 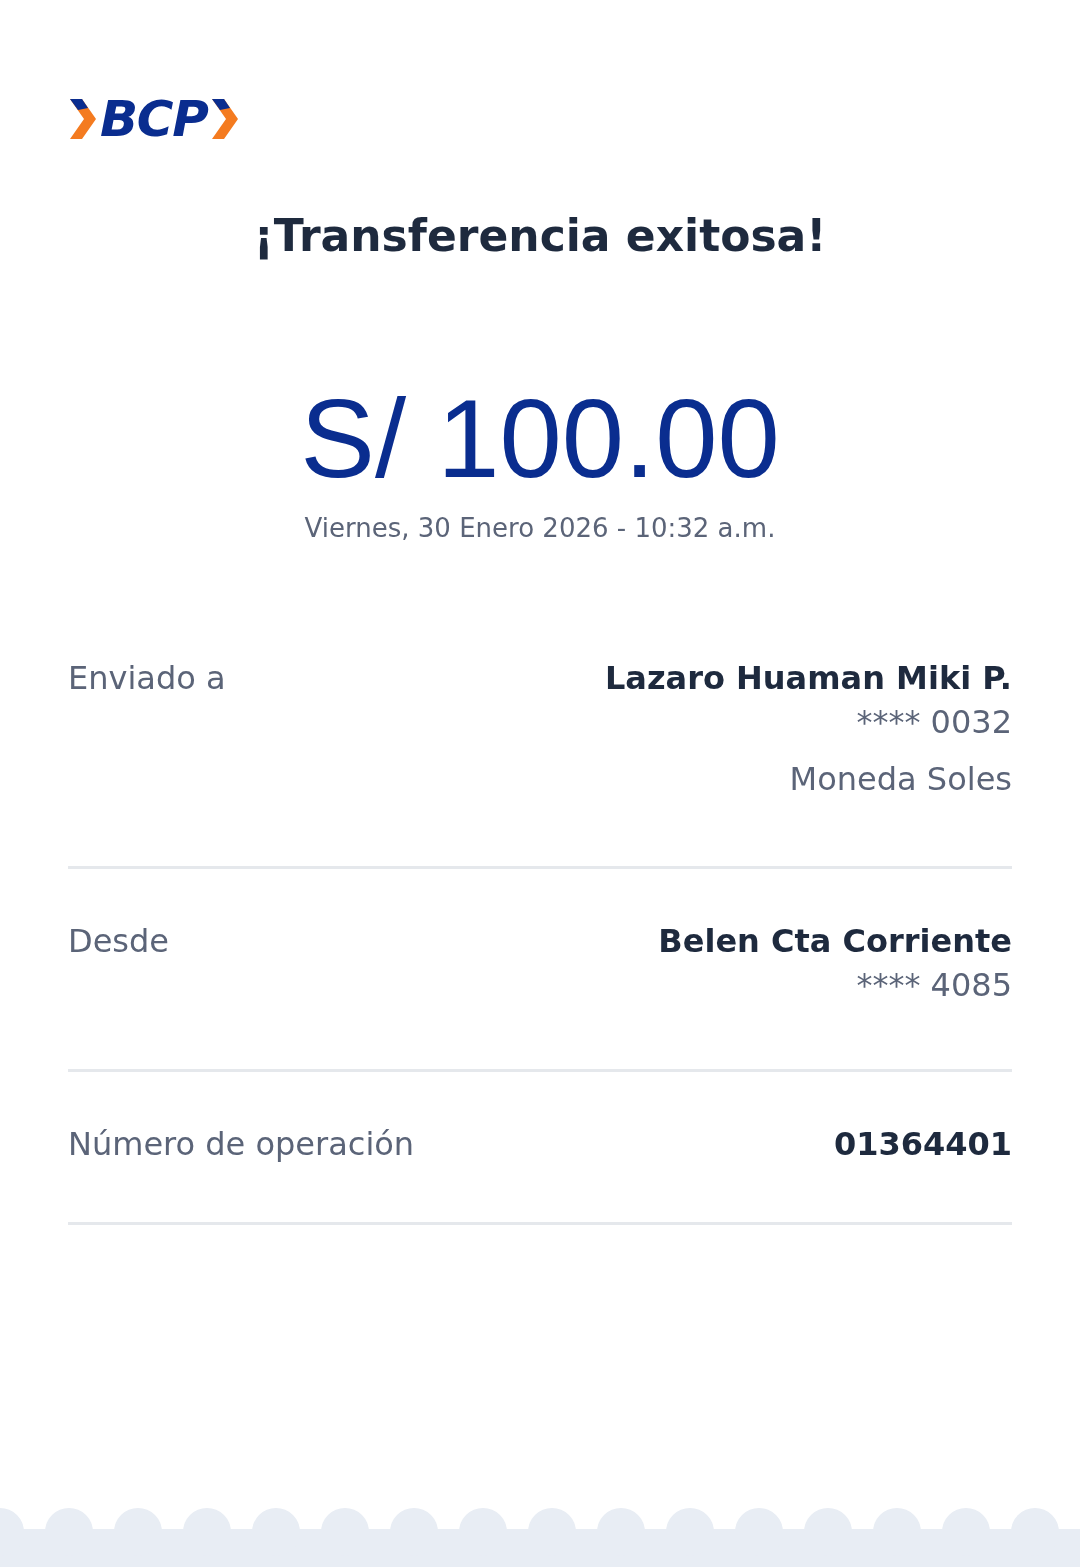 What do you see at coordinates (922, 1144) in the screenshot?
I see `detail-value: 01364401` at bounding box center [922, 1144].